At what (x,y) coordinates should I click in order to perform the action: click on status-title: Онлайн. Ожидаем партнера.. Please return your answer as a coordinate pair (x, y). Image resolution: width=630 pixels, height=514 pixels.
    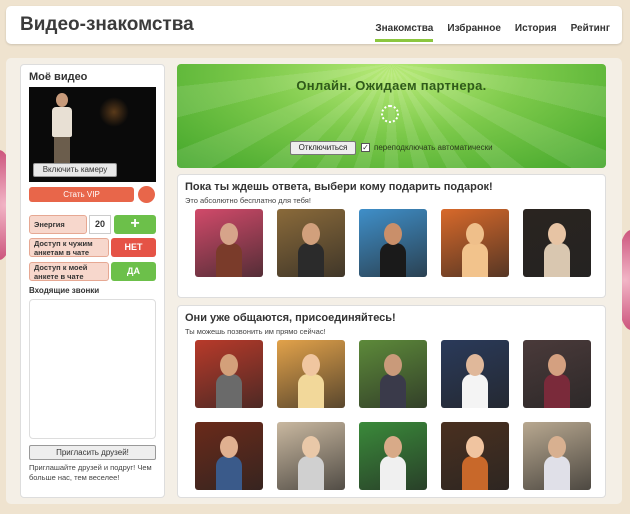
    Looking at the image, I should click on (391, 85).